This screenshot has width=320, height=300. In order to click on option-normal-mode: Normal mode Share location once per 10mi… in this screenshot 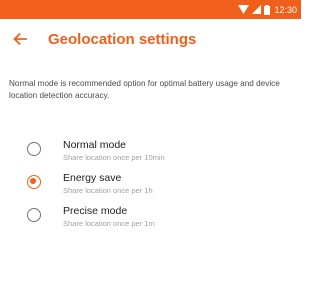, I will do `click(150, 157)`.